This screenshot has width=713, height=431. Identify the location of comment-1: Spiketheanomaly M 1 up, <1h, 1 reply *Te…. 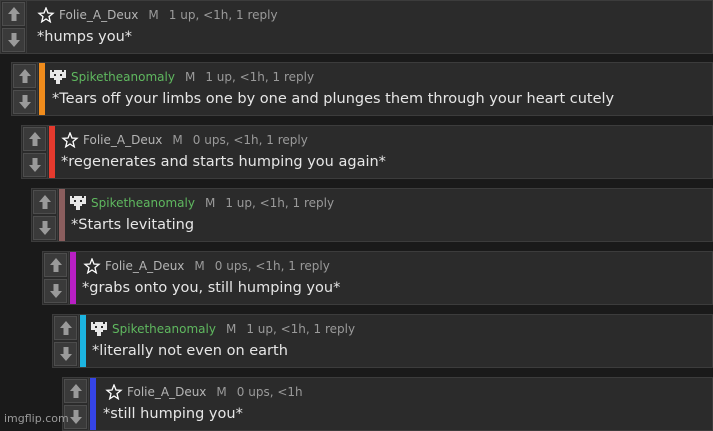
(362, 89).